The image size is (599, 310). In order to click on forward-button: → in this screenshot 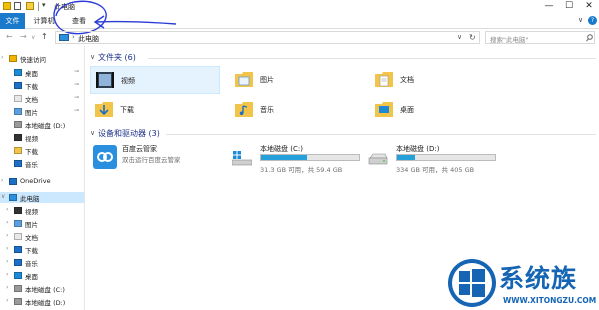, I will do `click(23, 36)`.